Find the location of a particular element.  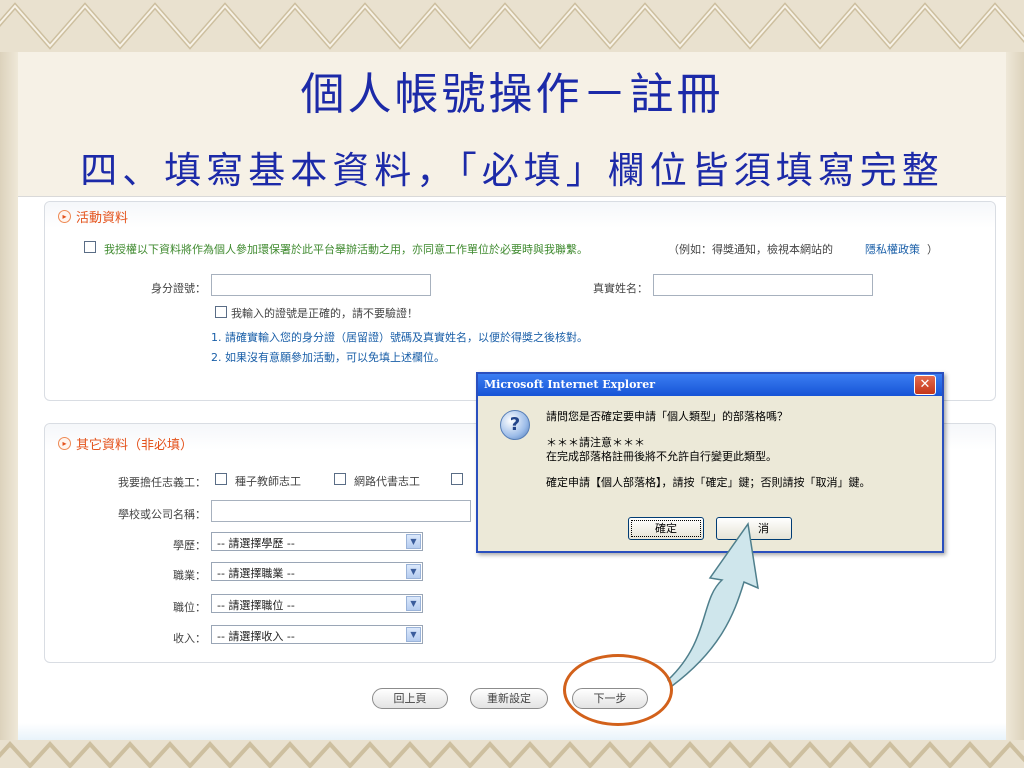

volunteer-other-checkbox is located at coordinates (457, 479).